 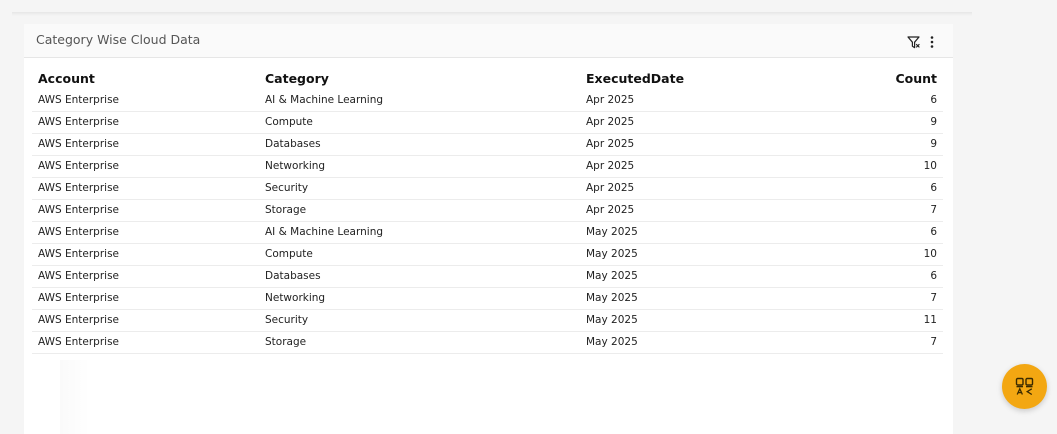 What do you see at coordinates (118, 39) in the screenshot?
I see `widget-title: Category Wise Cloud Data` at bounding box center [118, 39].